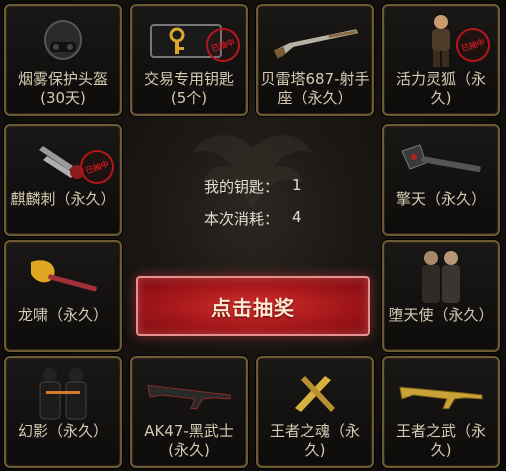 Image resolution: width=506 pixels, height=471 pixels. Describe the element at coordinates (314, 440) in the screenshot. I see `prize-label: 王者之魂（永 久)` at that location.